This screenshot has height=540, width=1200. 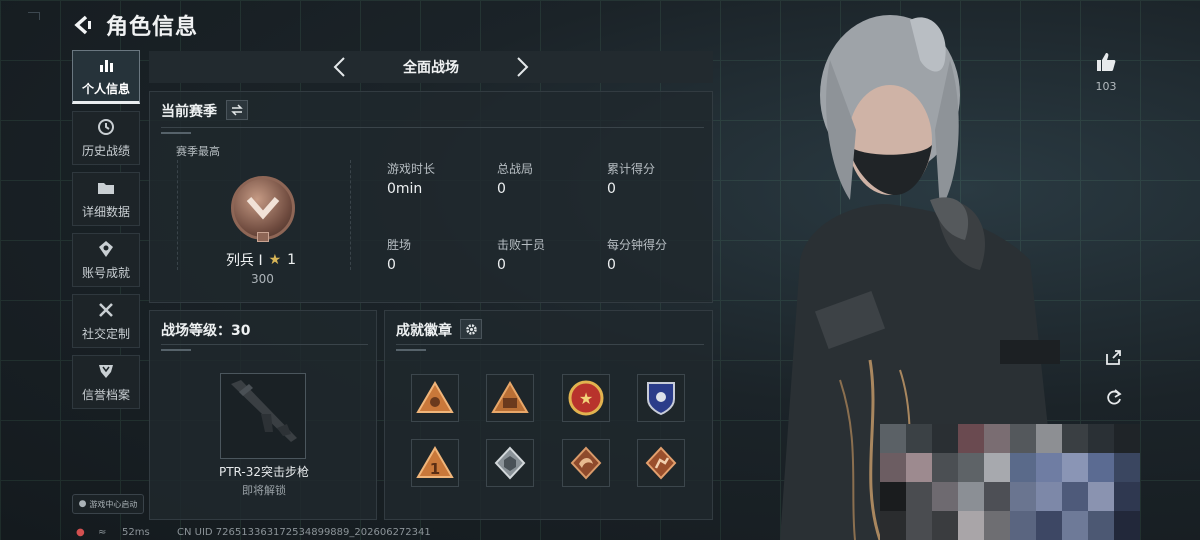 I want to click on mode-prev-button, so click(x=339, y=67).